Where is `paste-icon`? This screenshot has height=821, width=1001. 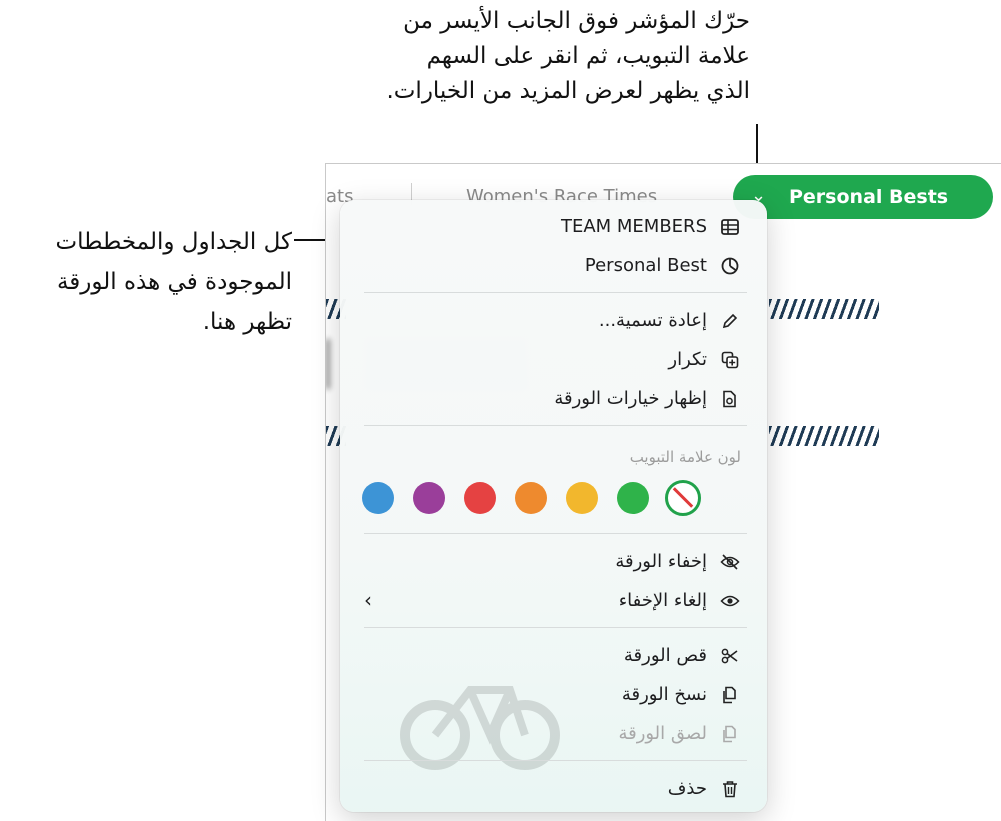 paste-icon is located at coordinates (730, 734).